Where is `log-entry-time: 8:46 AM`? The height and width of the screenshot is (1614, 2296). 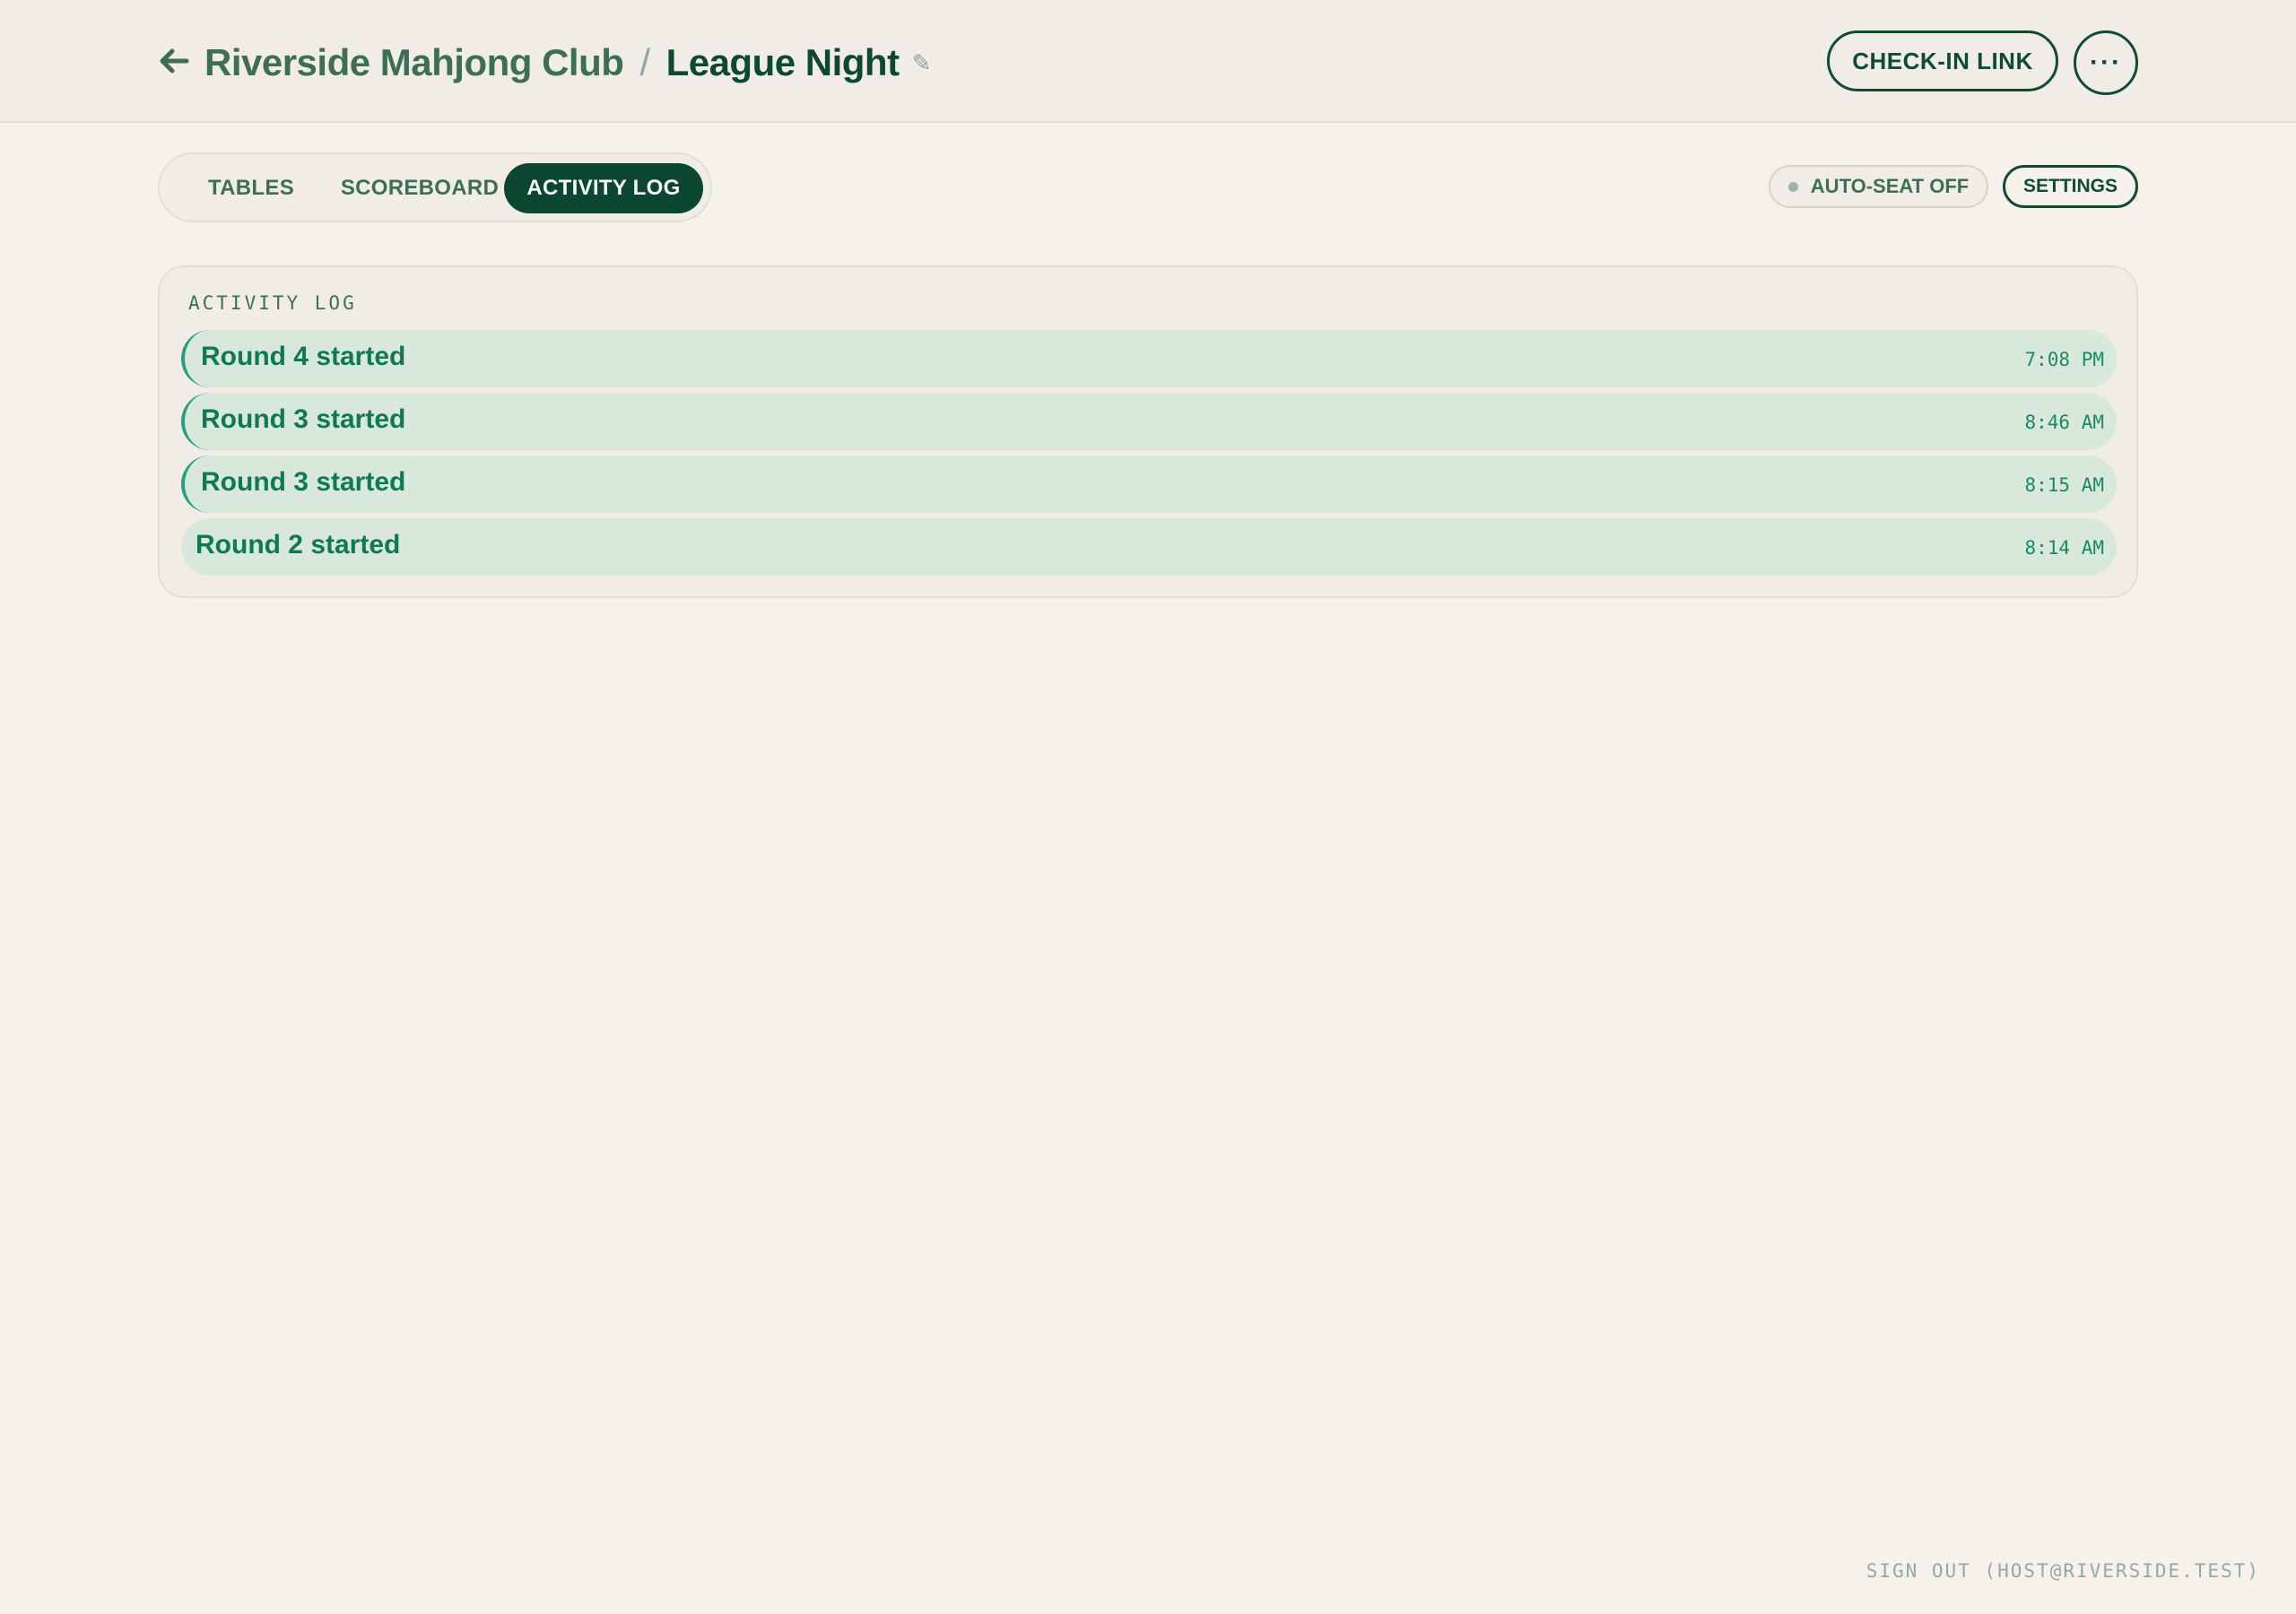 log-entry-time: 8:46 AM is located at coordinates (2064, 422).